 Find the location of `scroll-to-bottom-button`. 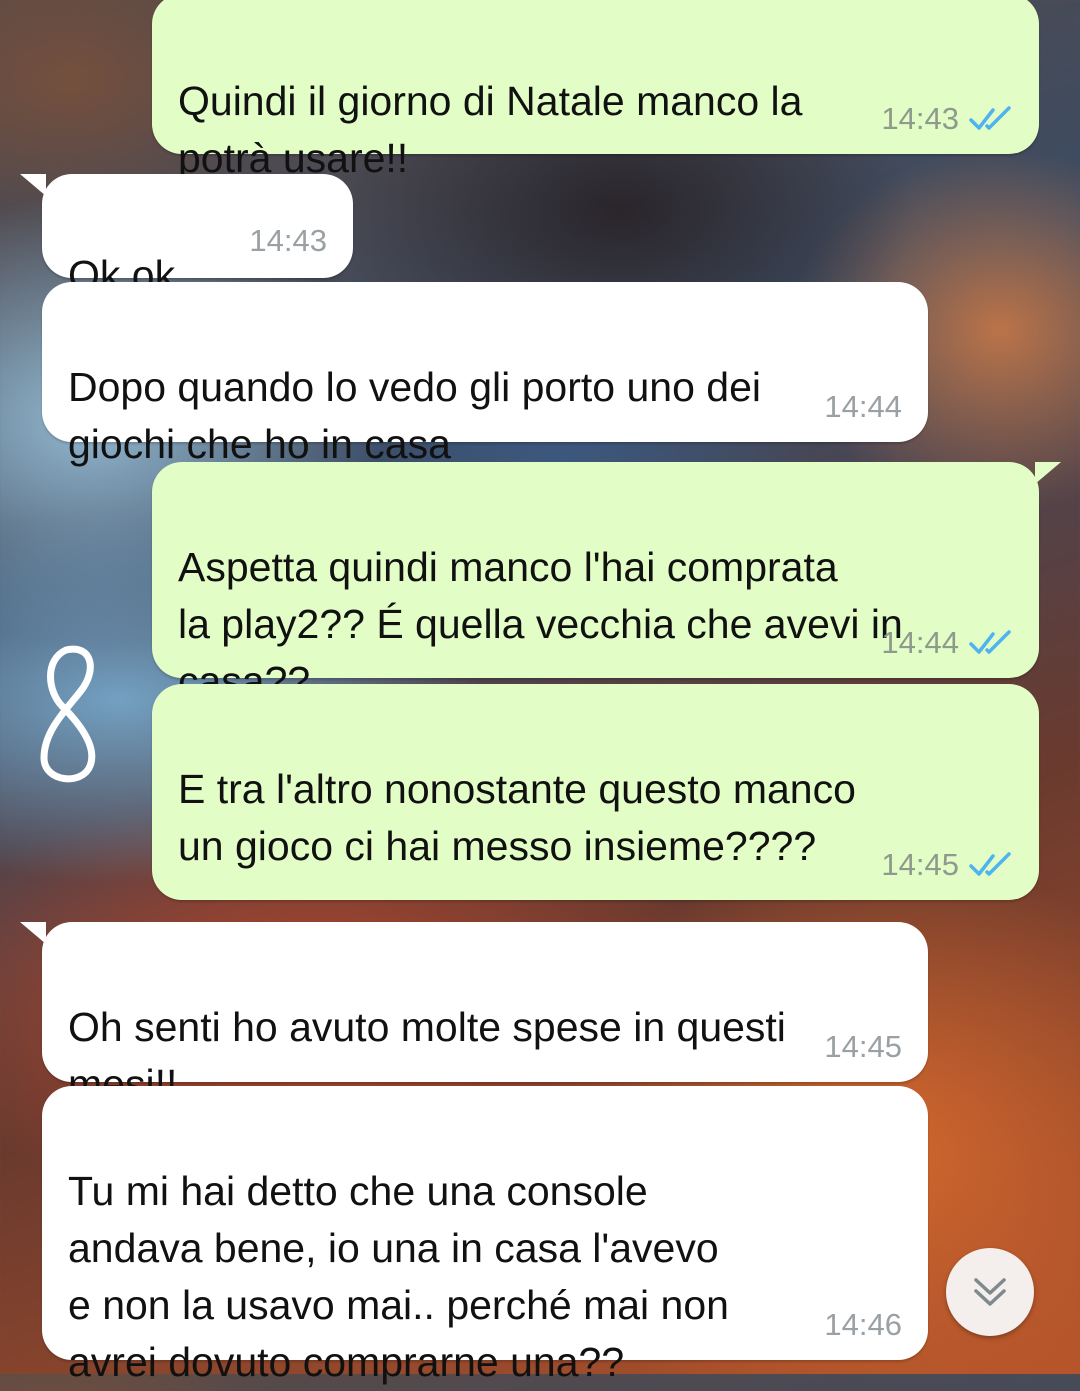

scroll-to-bottom-button is located at coordinates (990, 1292).